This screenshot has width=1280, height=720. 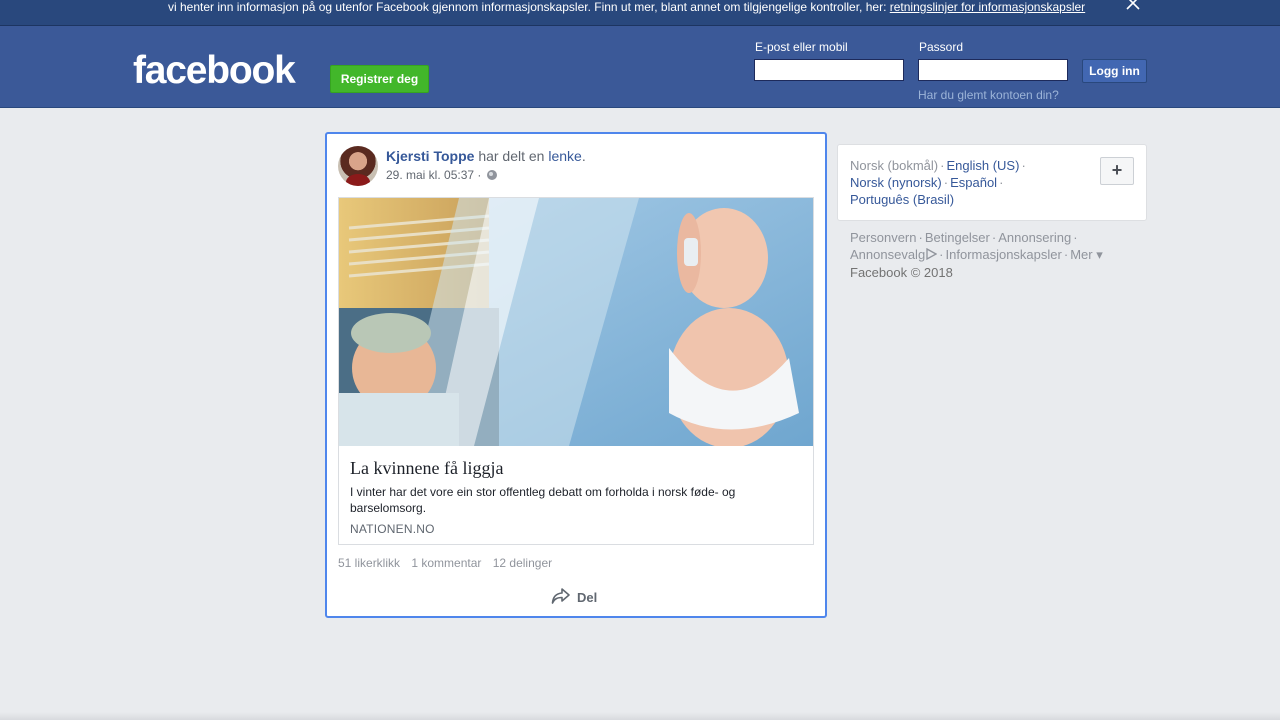 I want to click on post-timestamp: 29. mai kl. 05:37, so click(x=430, y=175).